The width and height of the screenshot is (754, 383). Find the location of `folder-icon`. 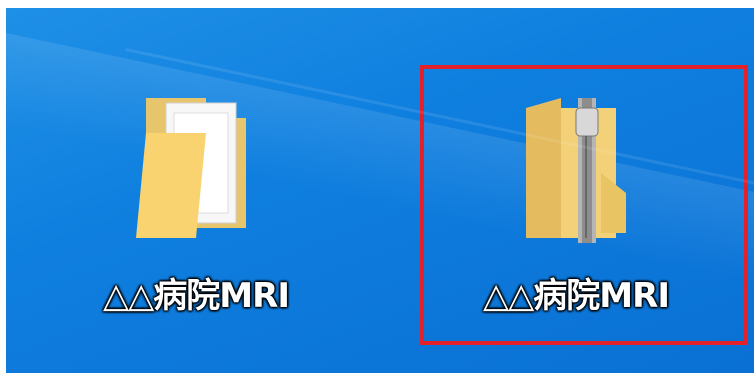

folder-icon is located at coordinates (191, 168).